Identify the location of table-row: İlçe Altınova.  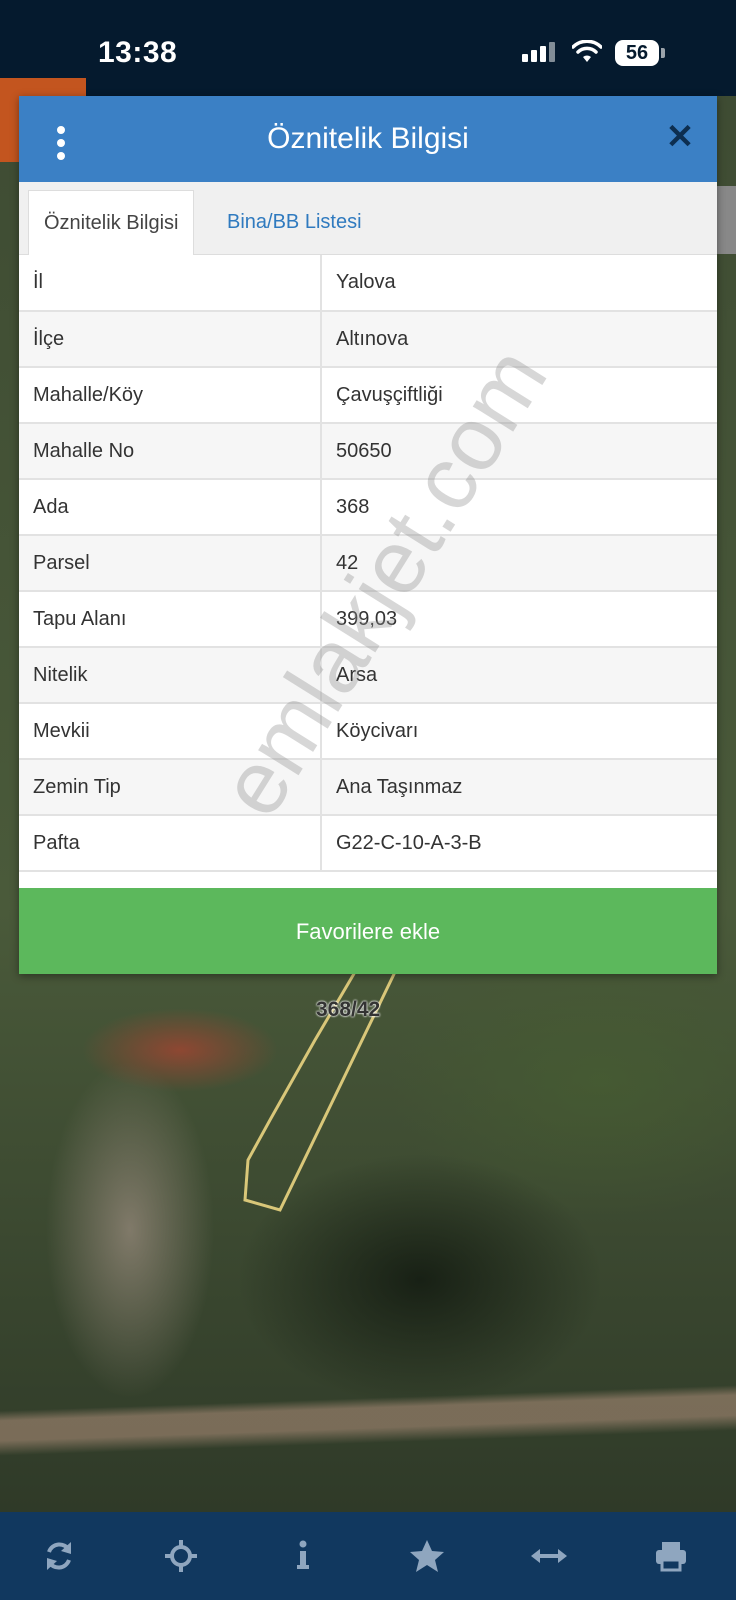
(368, 339).